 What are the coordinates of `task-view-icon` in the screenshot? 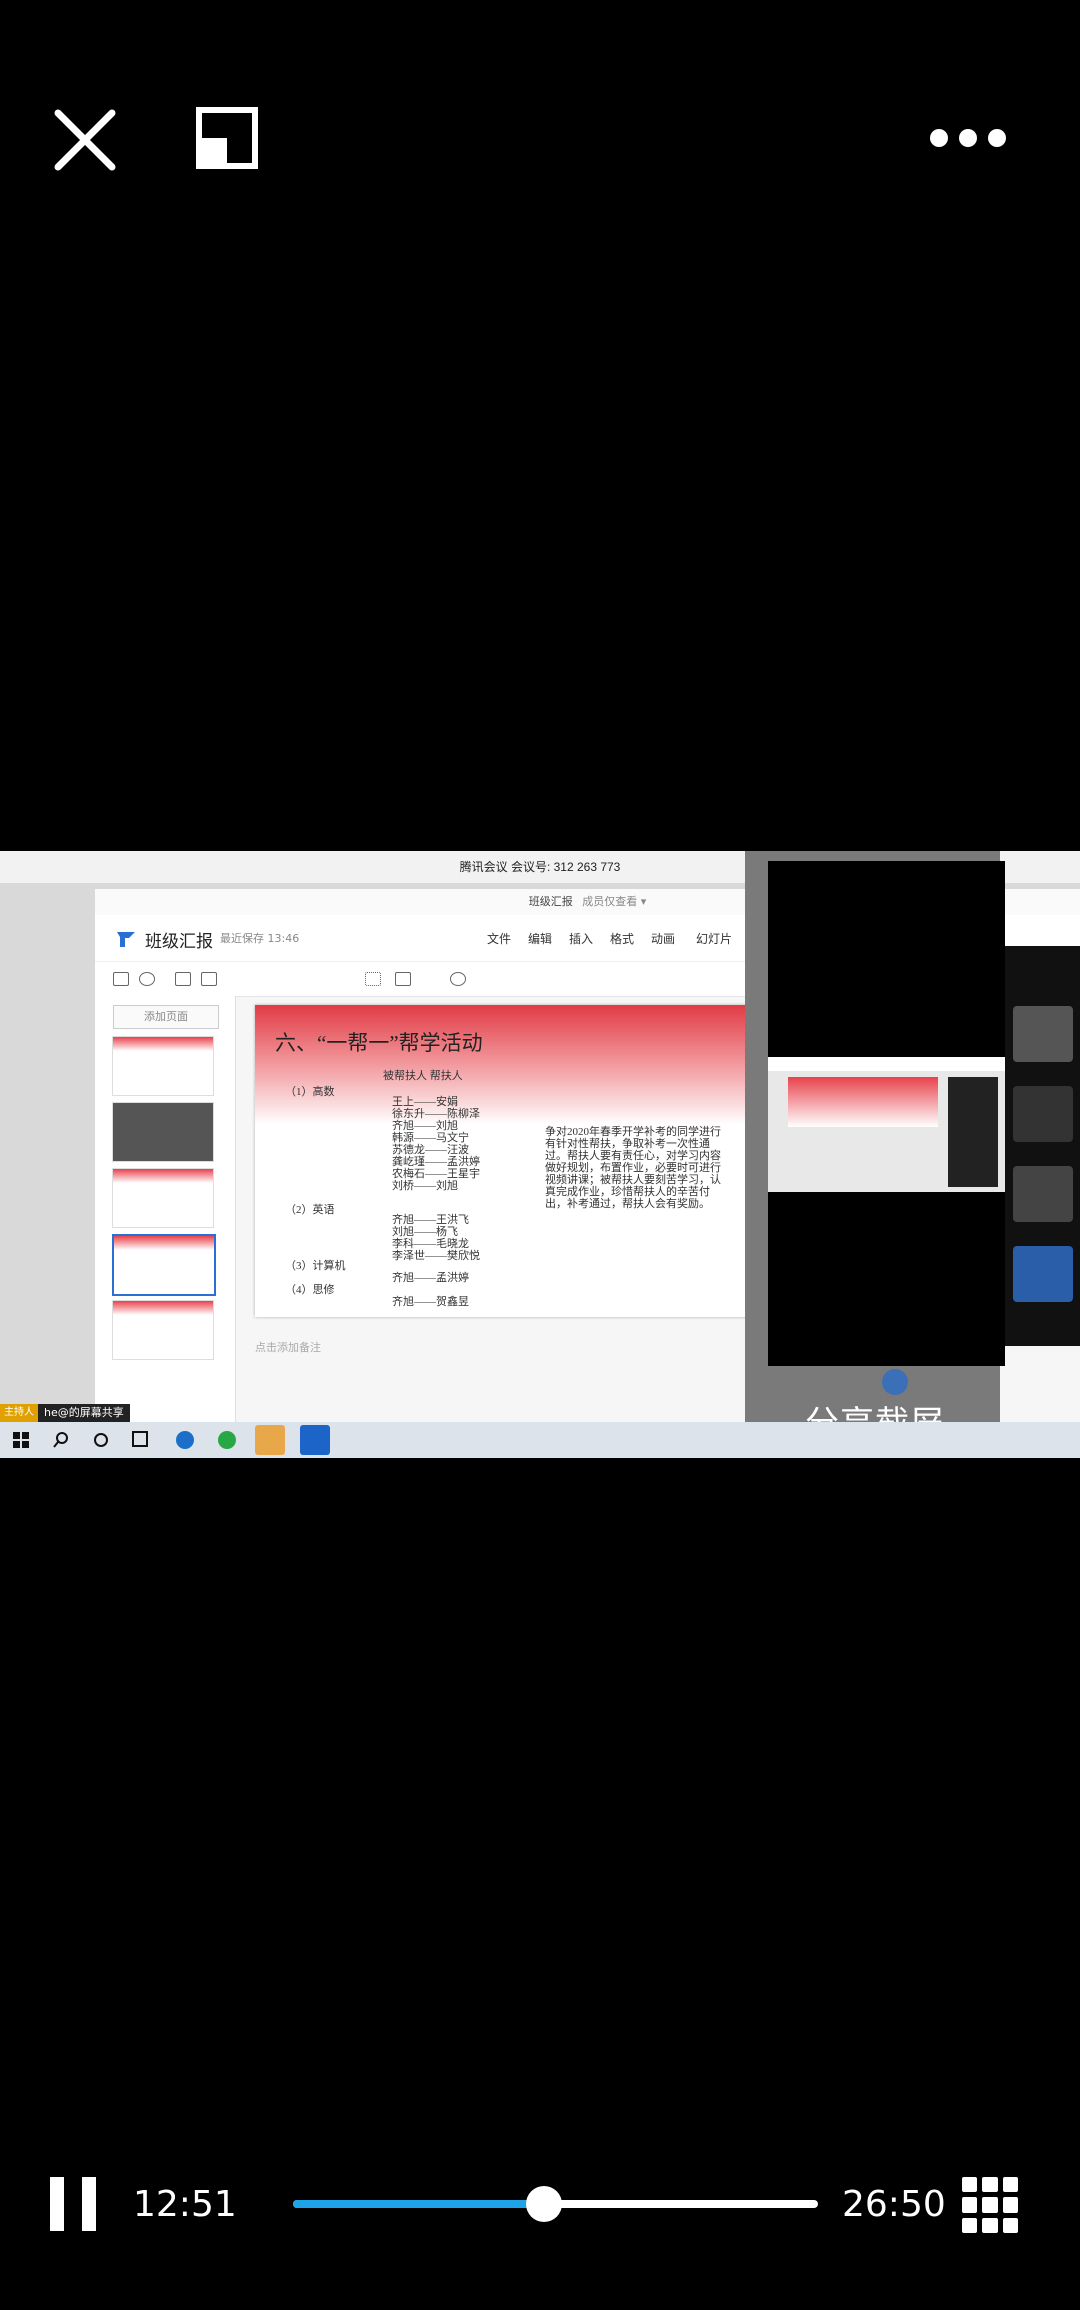 It's located at (140, 1439).